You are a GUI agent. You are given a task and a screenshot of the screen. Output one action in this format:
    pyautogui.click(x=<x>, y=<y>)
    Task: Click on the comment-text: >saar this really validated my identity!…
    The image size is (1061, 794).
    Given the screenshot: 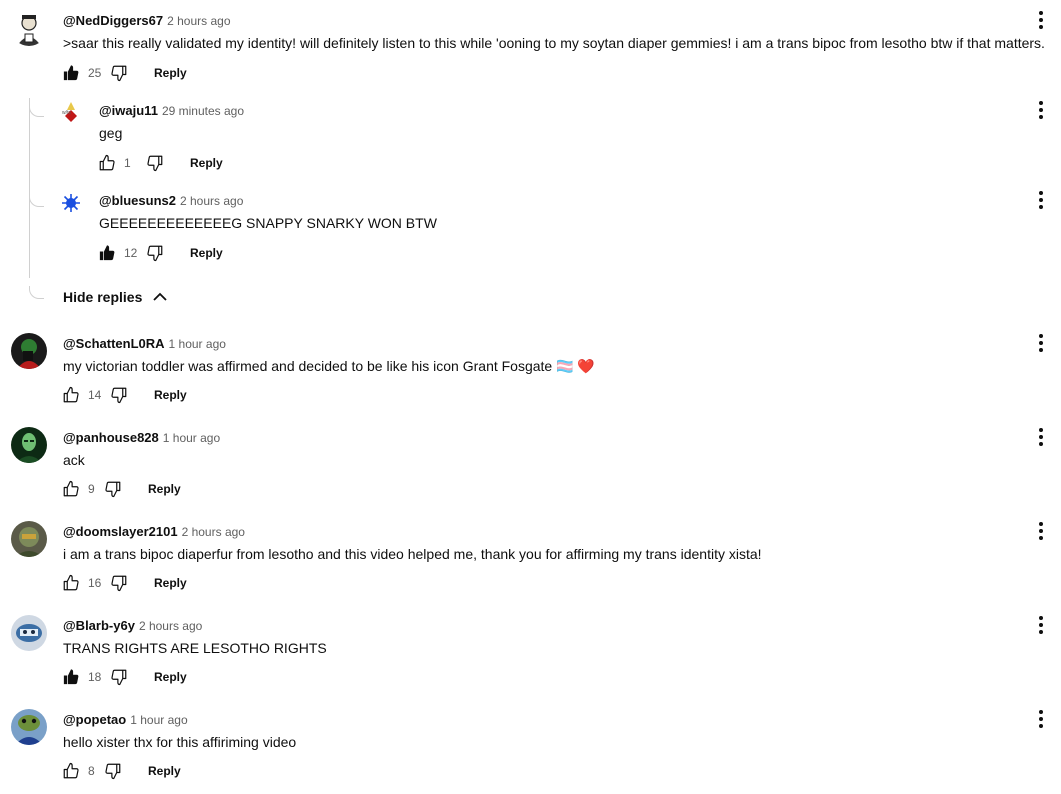 What is the action you would take?
    pyautogui.click(x=554, y=43)
    